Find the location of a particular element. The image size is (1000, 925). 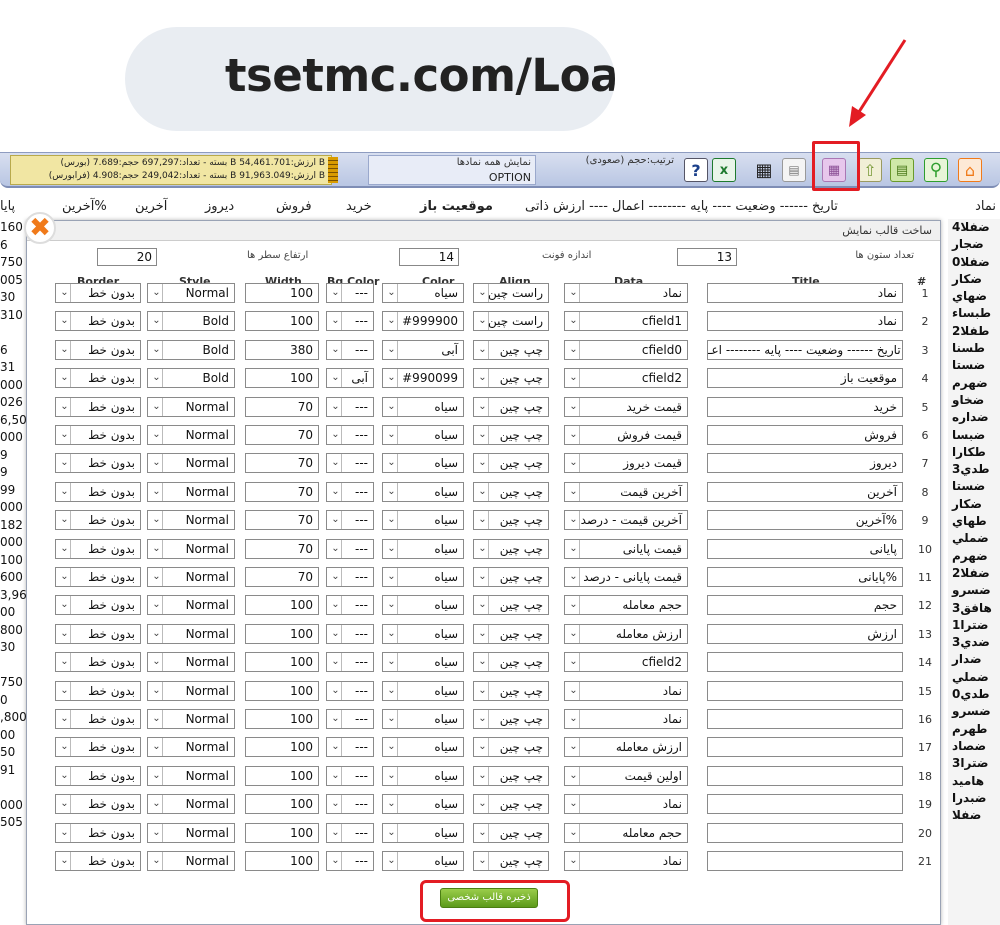

document-icon: ▤ is located at coordinates (794, 170).